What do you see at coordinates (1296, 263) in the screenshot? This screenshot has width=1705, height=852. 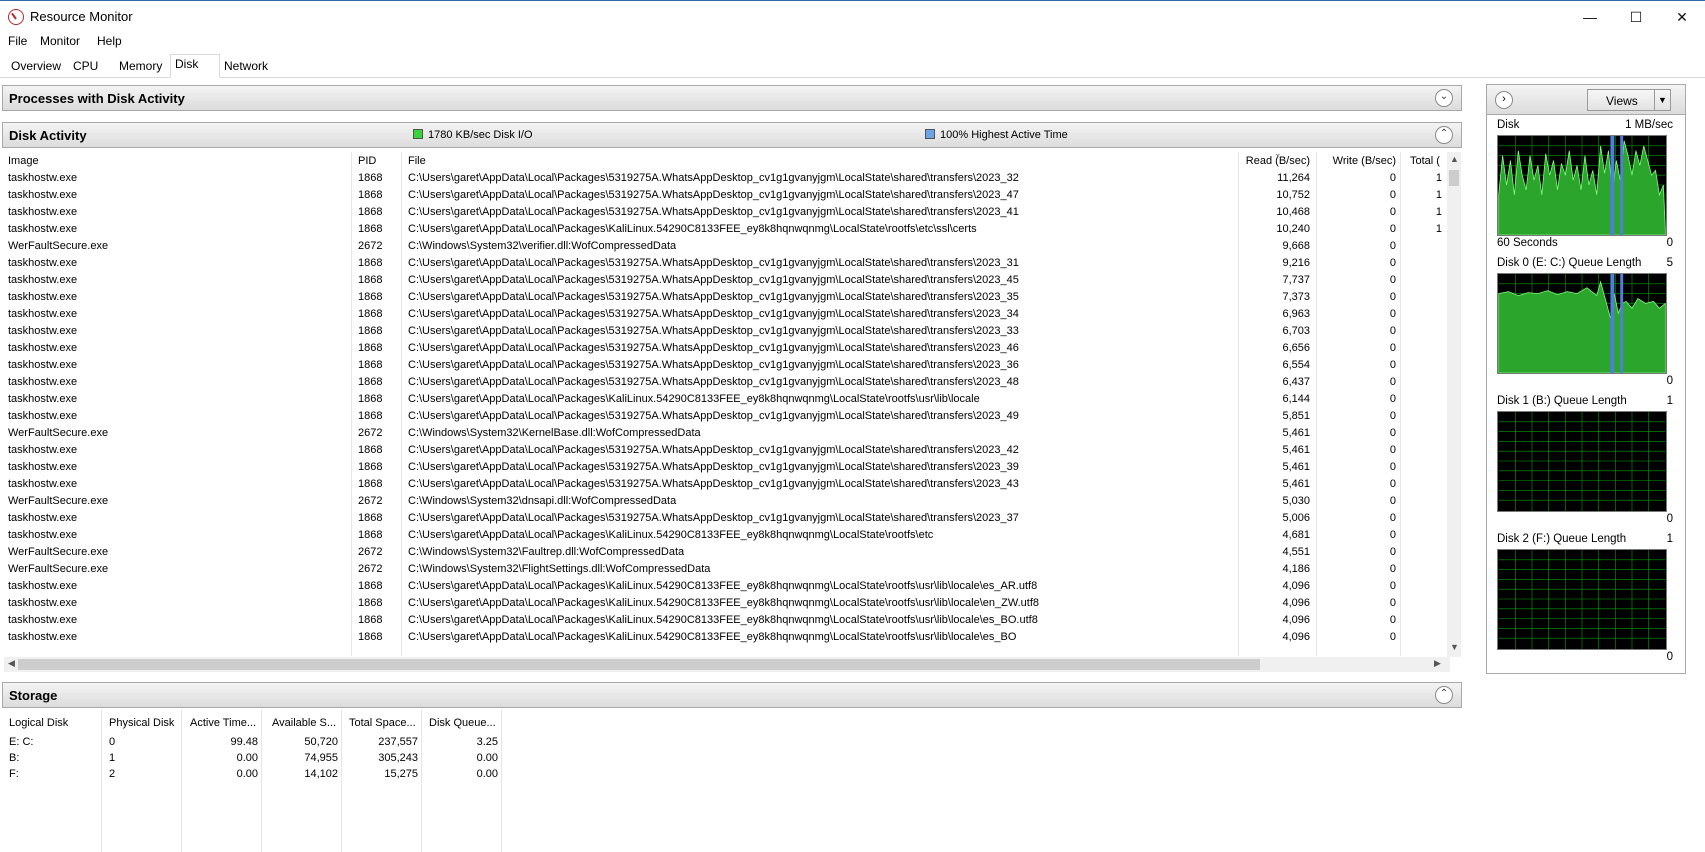 I see `cell-read: 9,216` at bounding box center [1296, 263].